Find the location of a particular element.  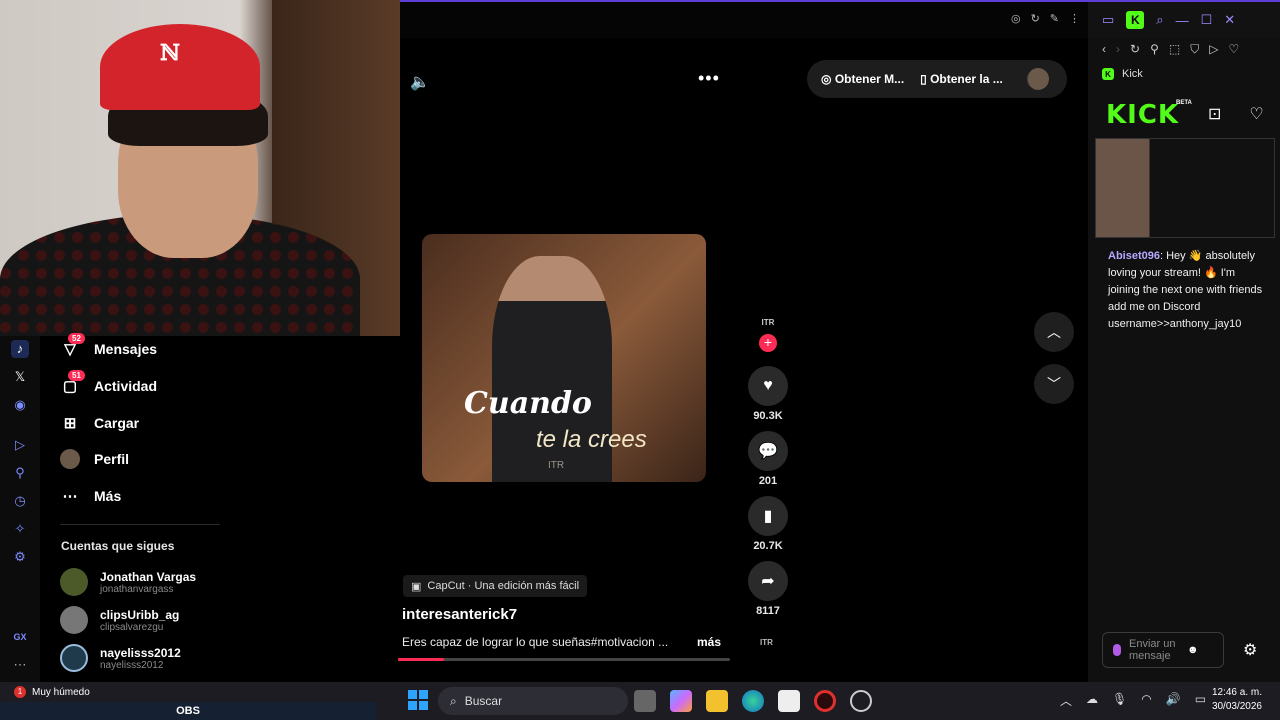

sidebar-item-profile: Perfil is located at coordinates (94, 459).